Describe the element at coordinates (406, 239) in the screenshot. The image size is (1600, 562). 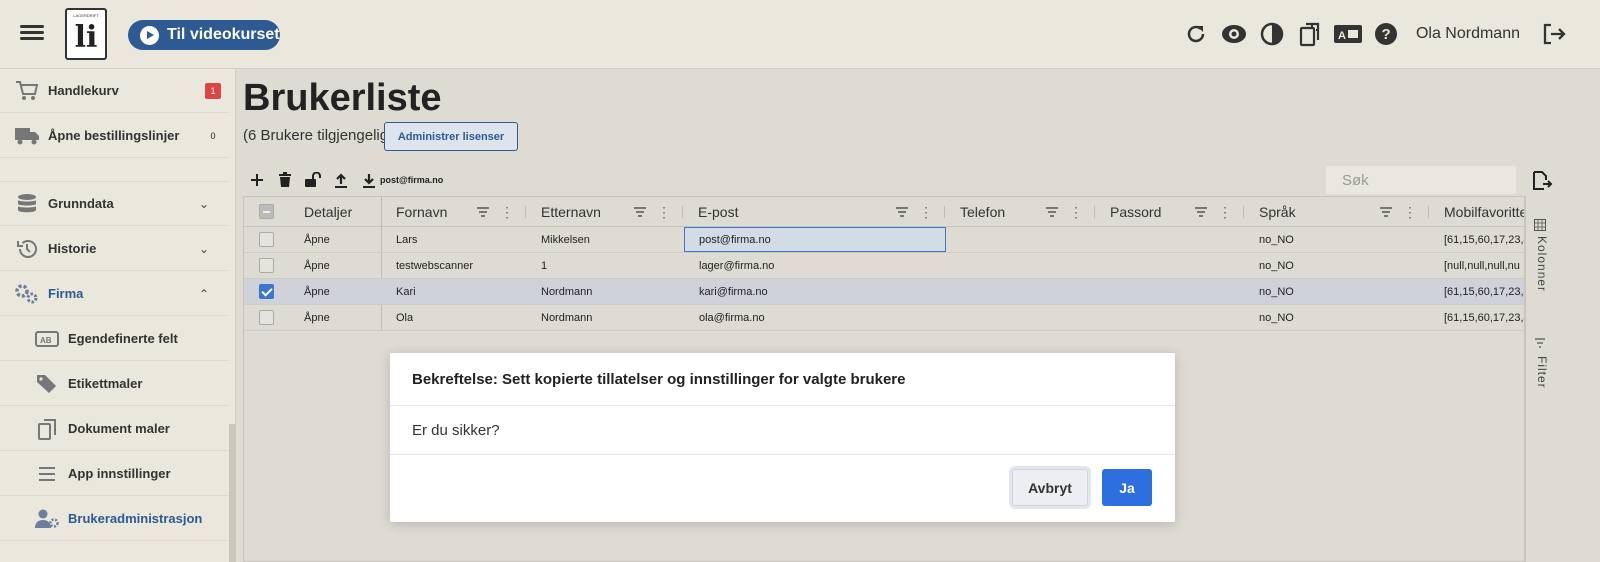
I see `cell-fornavn: Lars` at that location.